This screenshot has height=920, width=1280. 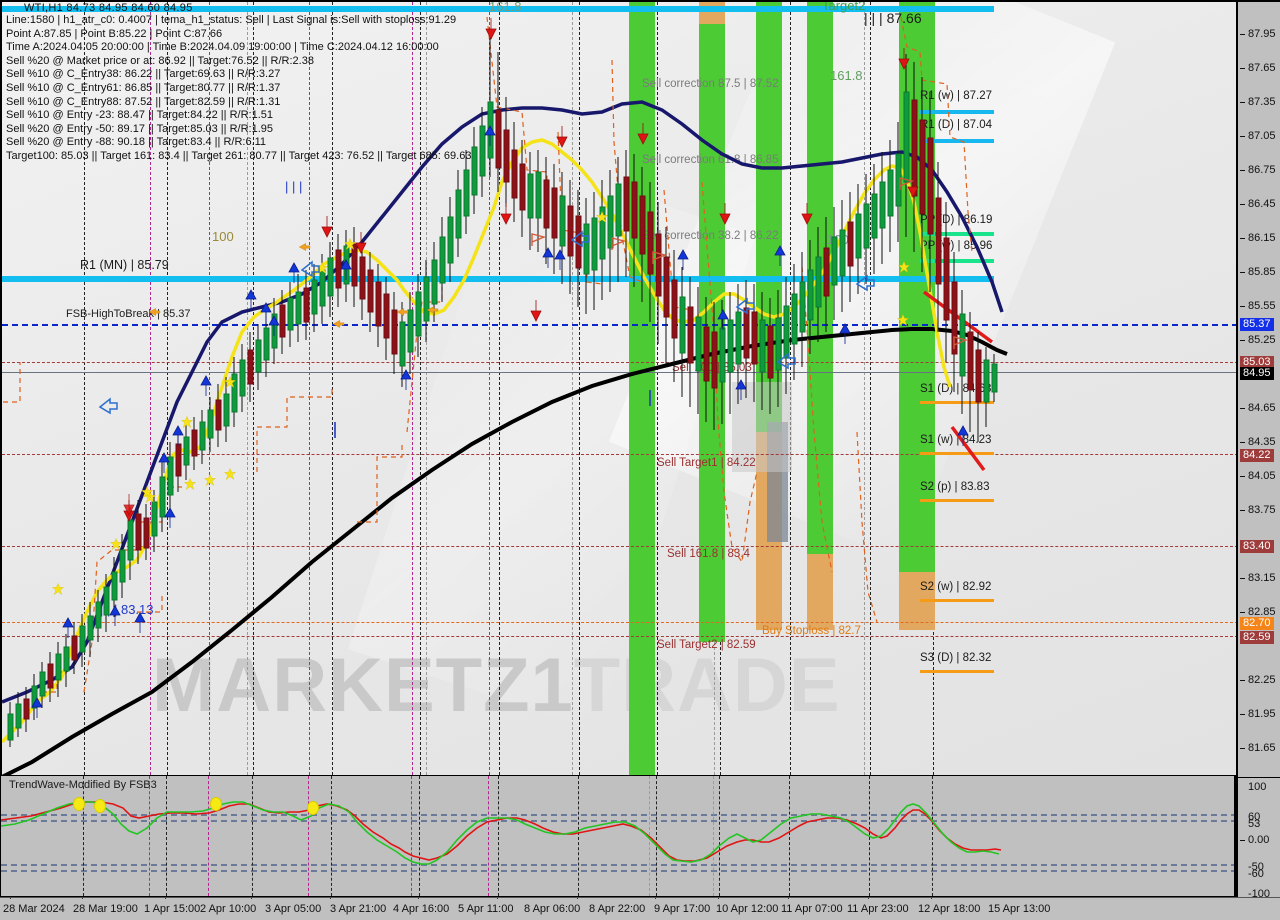 I want to click on y-tick-label: 87.05, so click(x=1262, y=136).